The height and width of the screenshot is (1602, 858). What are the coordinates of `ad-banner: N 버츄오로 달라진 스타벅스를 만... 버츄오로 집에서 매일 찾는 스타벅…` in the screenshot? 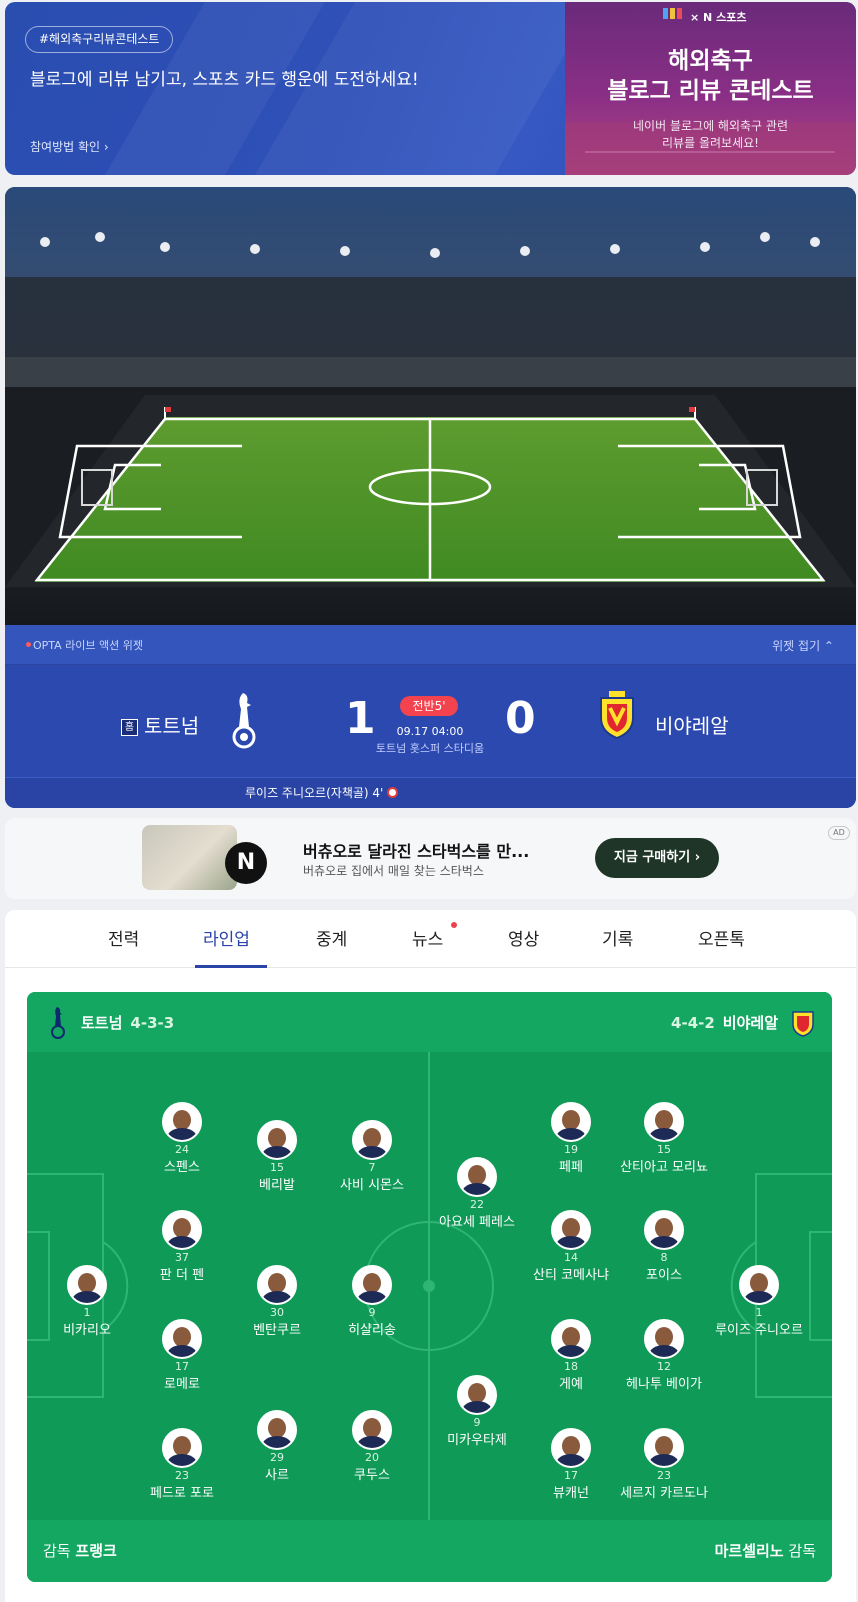 It's located at (430, 858).